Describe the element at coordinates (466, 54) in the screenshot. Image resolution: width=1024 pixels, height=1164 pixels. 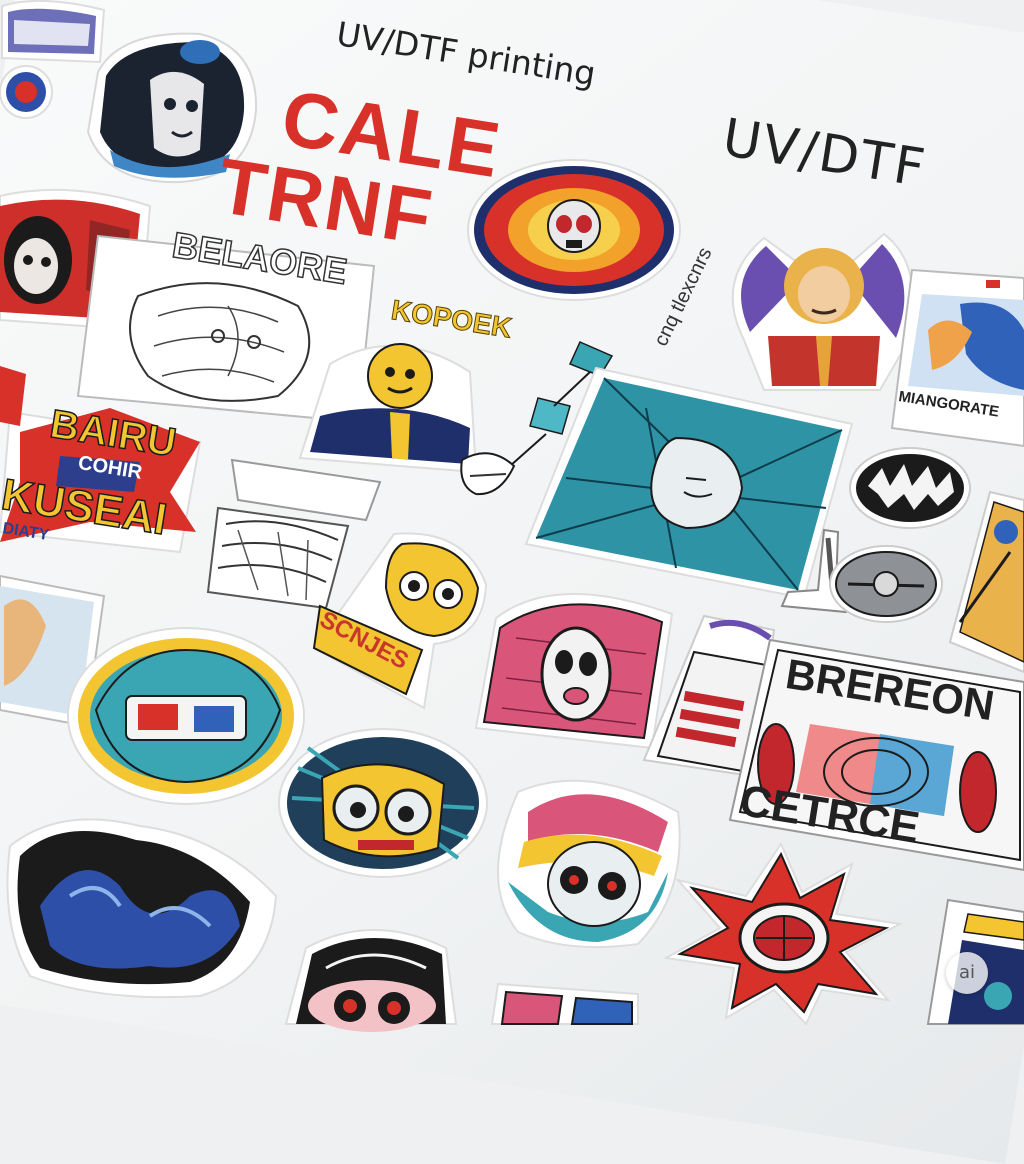
I see `header-printing-text: UV/DTF printing` at that location.